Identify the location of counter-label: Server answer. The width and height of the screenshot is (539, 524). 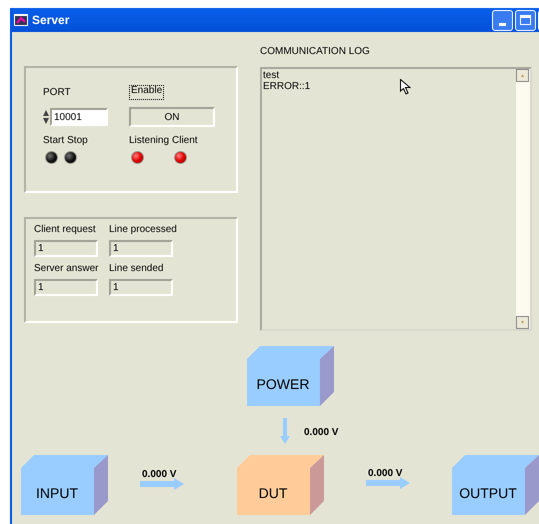
(67, 269).